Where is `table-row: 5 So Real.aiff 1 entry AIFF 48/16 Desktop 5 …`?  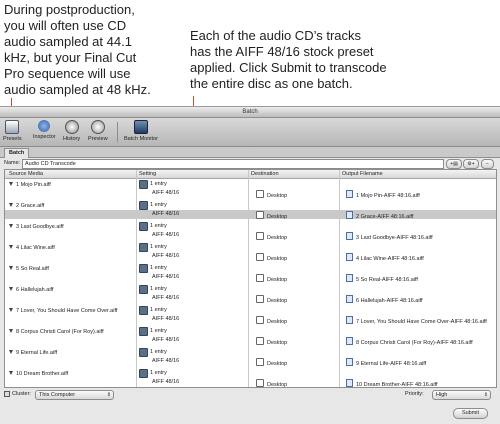 table-row: 5 So Real.aiff 1 entry AIFF 48/16 Desktop 5 … is located at coordinates (250, 273).